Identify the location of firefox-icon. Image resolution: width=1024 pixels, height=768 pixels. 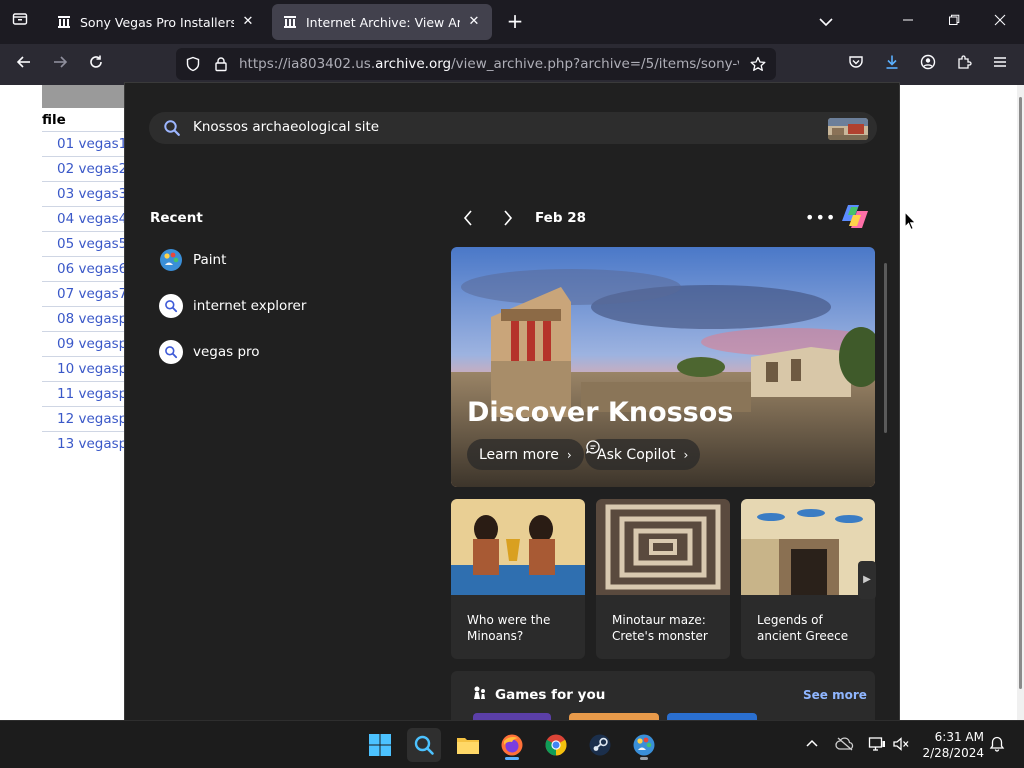
(512, 745).